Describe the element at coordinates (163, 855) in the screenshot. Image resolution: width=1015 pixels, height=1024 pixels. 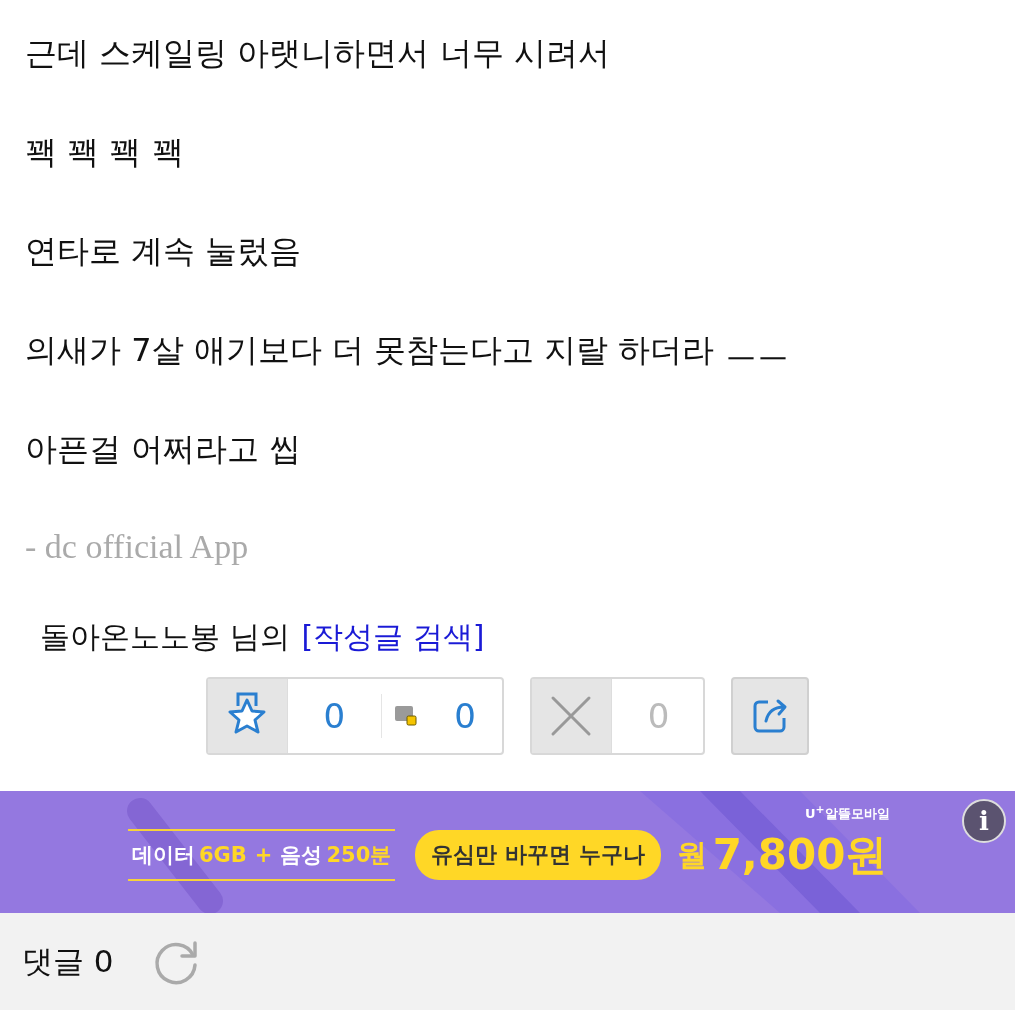
I see `ad-text: 데이터` at that location.